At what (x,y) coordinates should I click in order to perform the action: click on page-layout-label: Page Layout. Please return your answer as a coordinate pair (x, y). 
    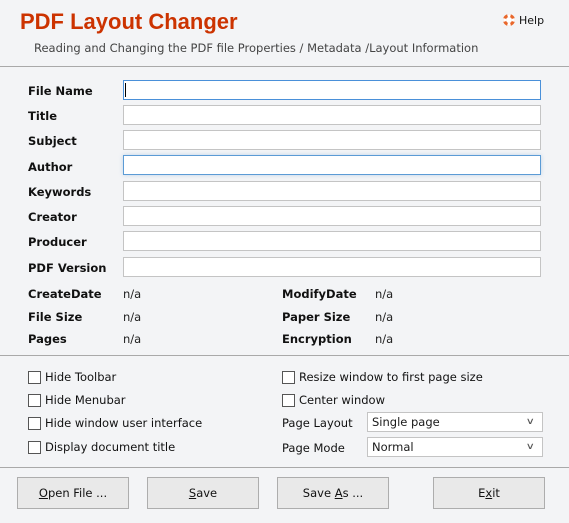
    Looking at the image, I should click on (317, 423).